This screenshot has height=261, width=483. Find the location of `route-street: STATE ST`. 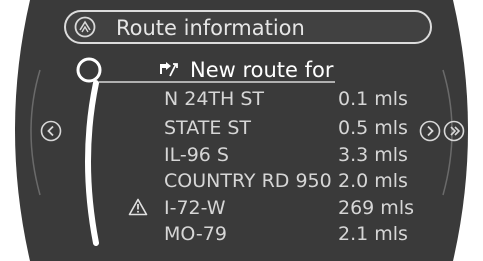

route-street: STATE ST is located at coordinates (208, 128).